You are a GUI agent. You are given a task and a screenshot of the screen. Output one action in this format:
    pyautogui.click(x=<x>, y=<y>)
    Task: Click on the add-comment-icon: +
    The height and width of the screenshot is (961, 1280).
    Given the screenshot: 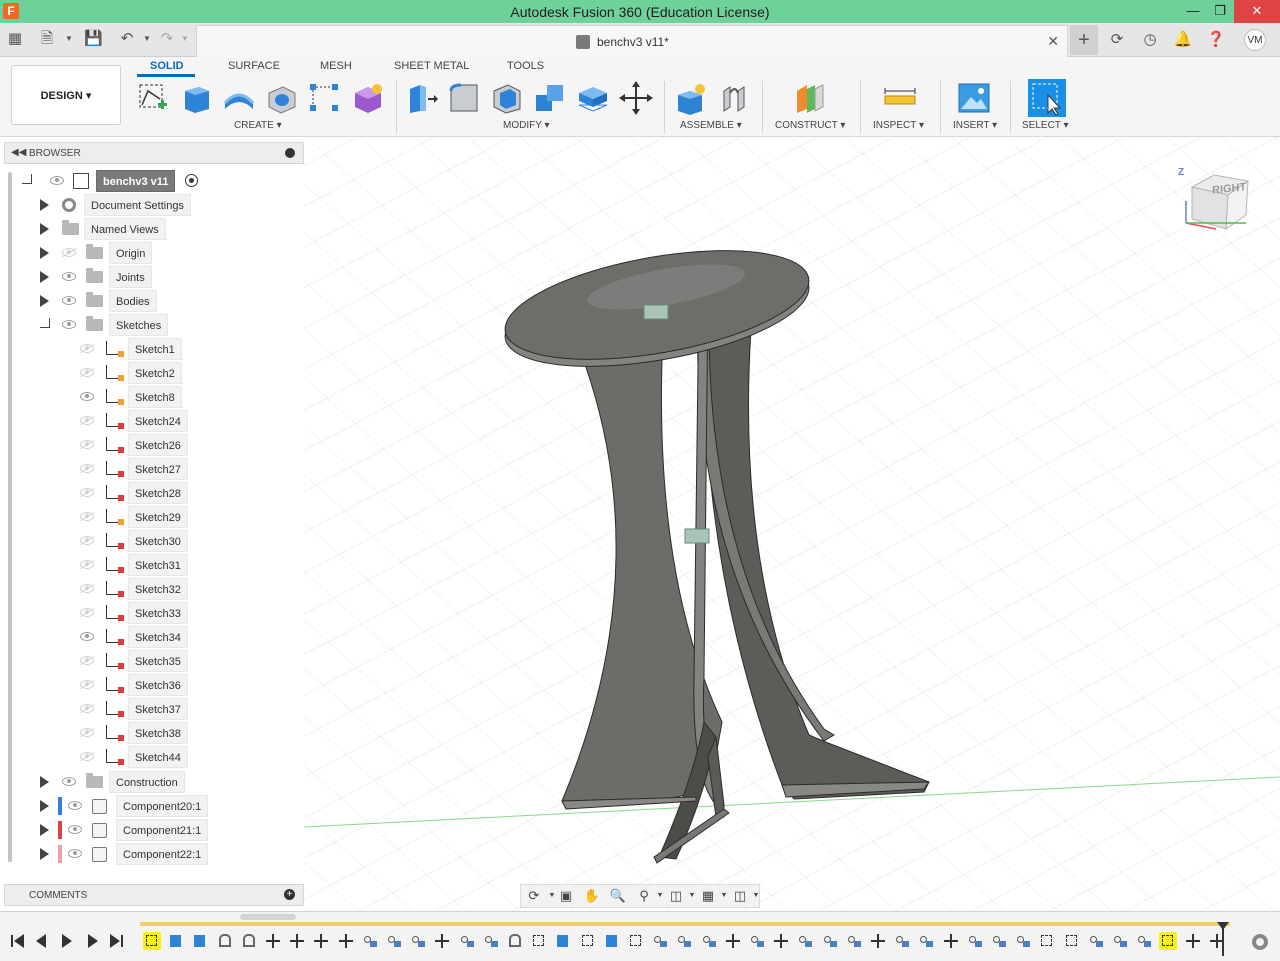 What is the action you would take?
    pyautogui.click(x=289, y=894)
    